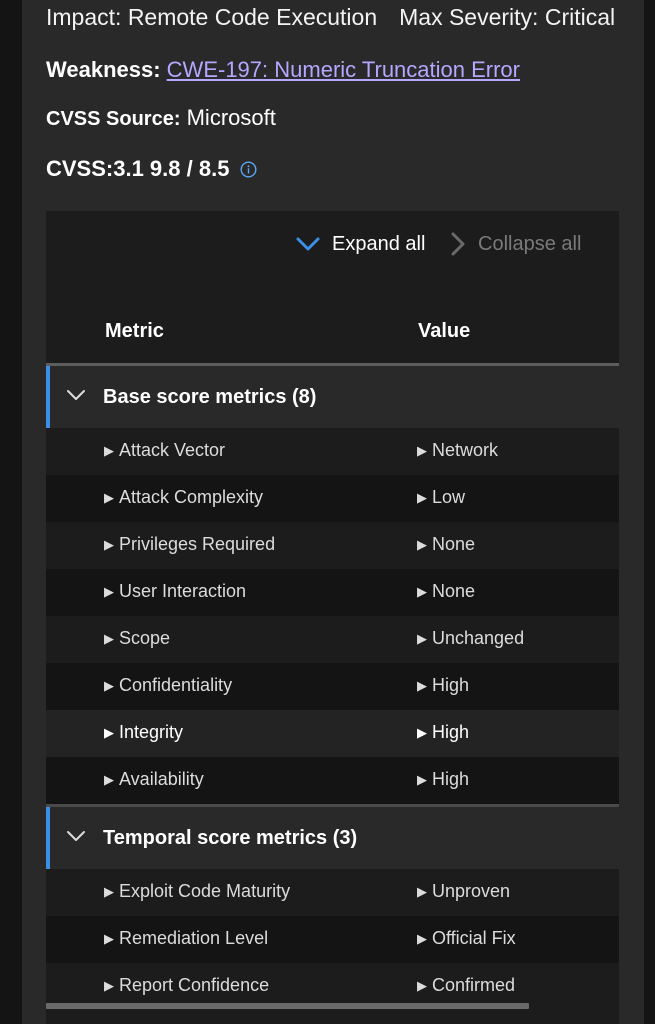 The height and width of the screenshot is (1024, 655). What do you see at coordinates (332, 592) in the screenshot?
I see `table-row: ▶ User Interaction ▶ None` at bounding box center [332, 592].